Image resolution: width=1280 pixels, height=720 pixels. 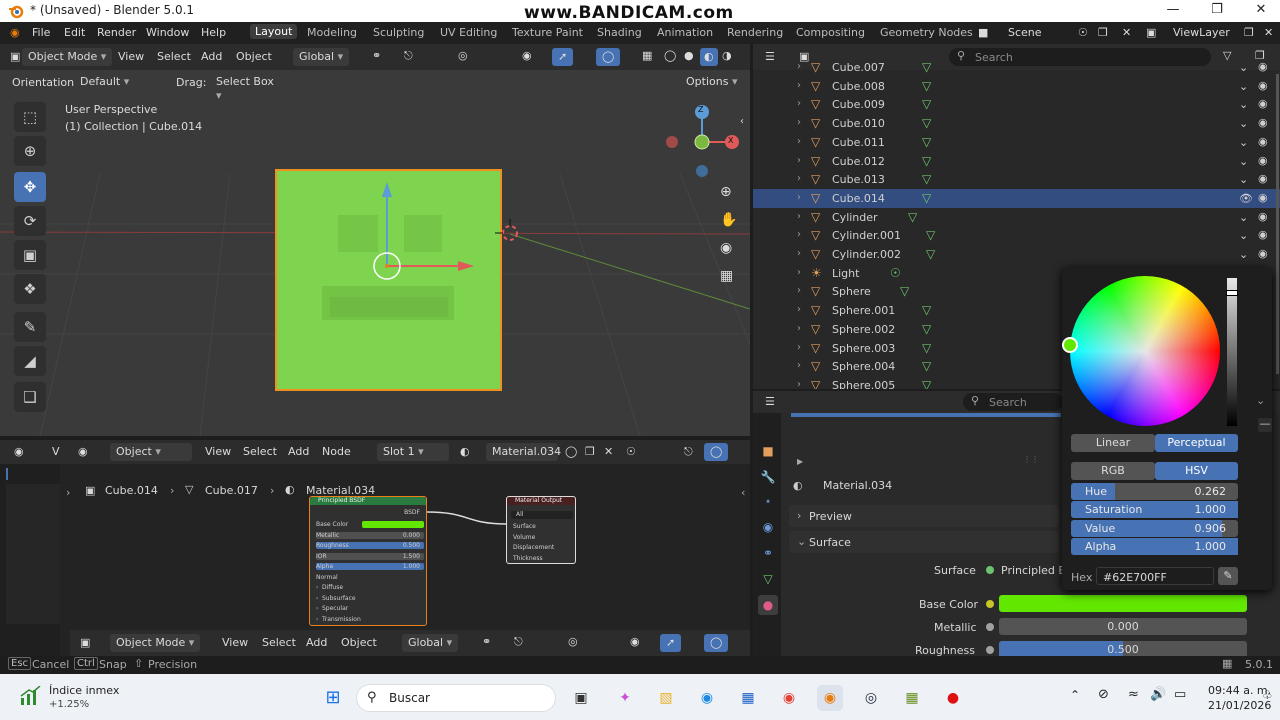 What do you see at coordinates (1261, 11) in the screenshot?
I see `close-icon: ✕` at bounding box center [1261, 11].